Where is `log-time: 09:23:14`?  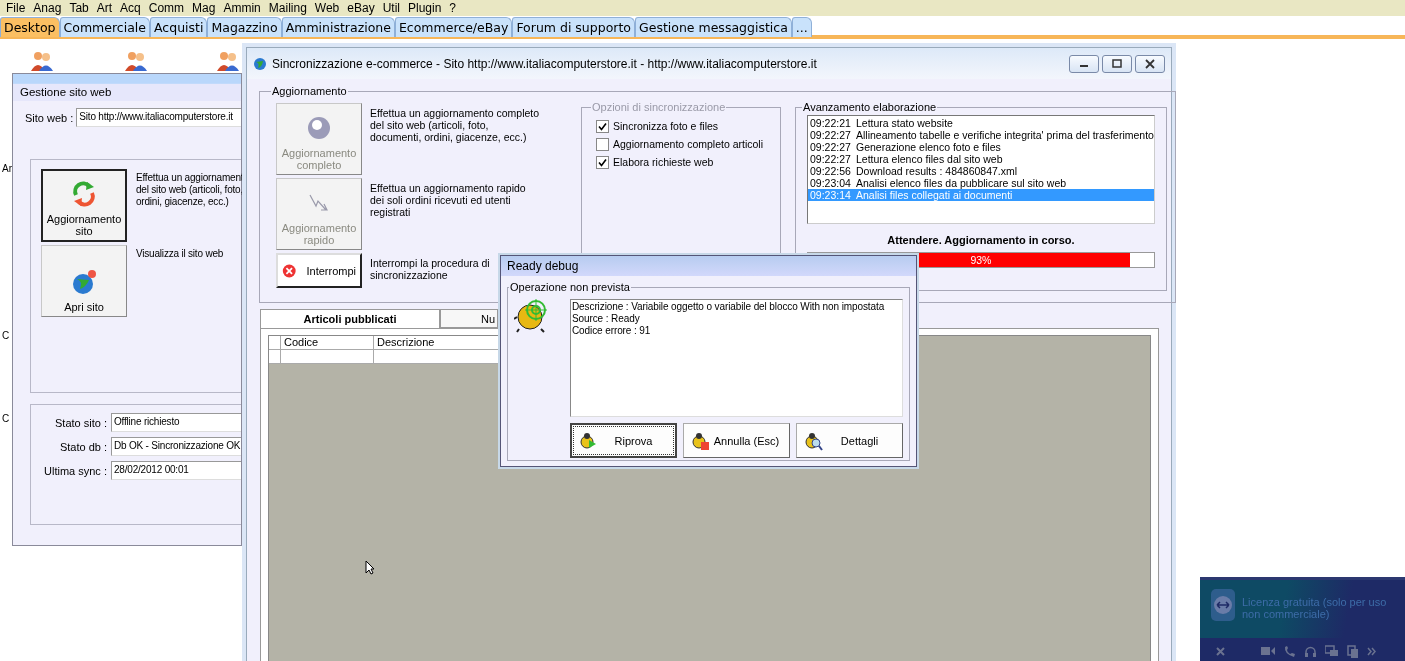 log-time: 09:23:14 is located at coordinates (831, 195).